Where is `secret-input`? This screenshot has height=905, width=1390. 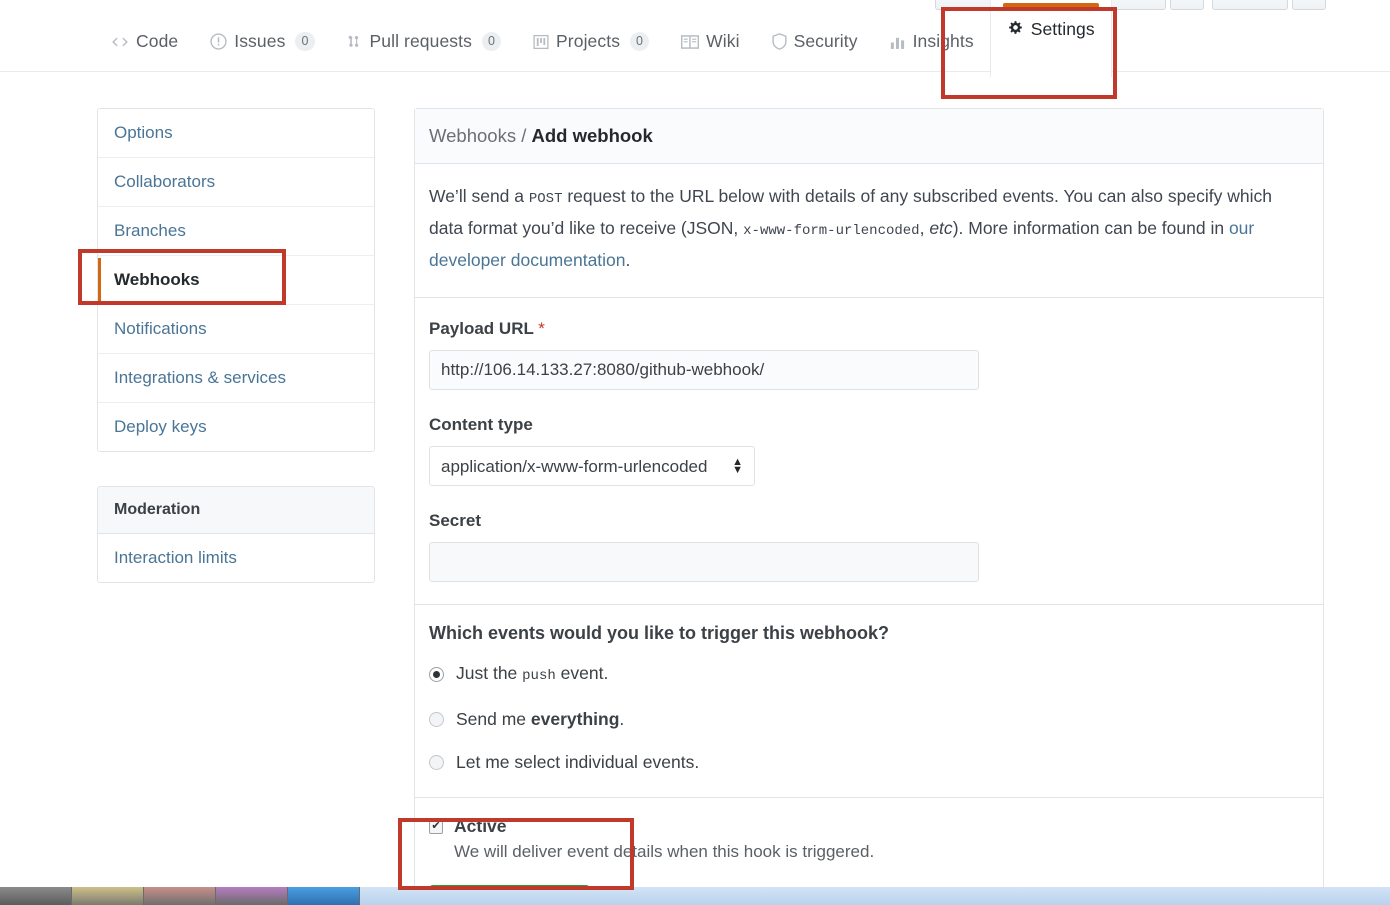 secret-input is located at coordinates (704, 562).